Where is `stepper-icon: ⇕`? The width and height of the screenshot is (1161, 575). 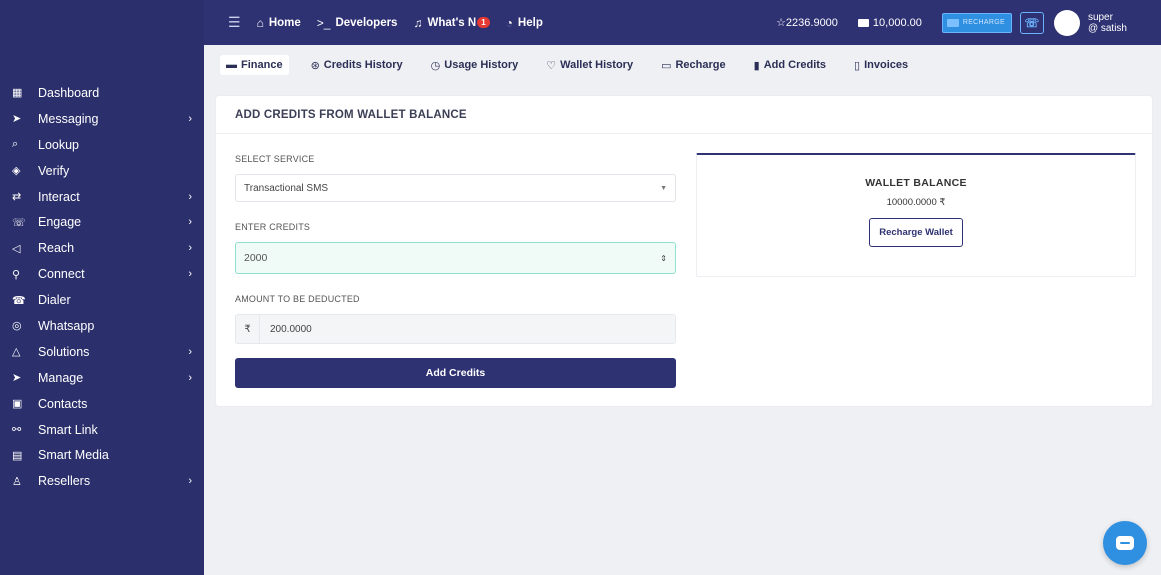
stepper-icon: ⇕ is located at coordinates (663, 258).